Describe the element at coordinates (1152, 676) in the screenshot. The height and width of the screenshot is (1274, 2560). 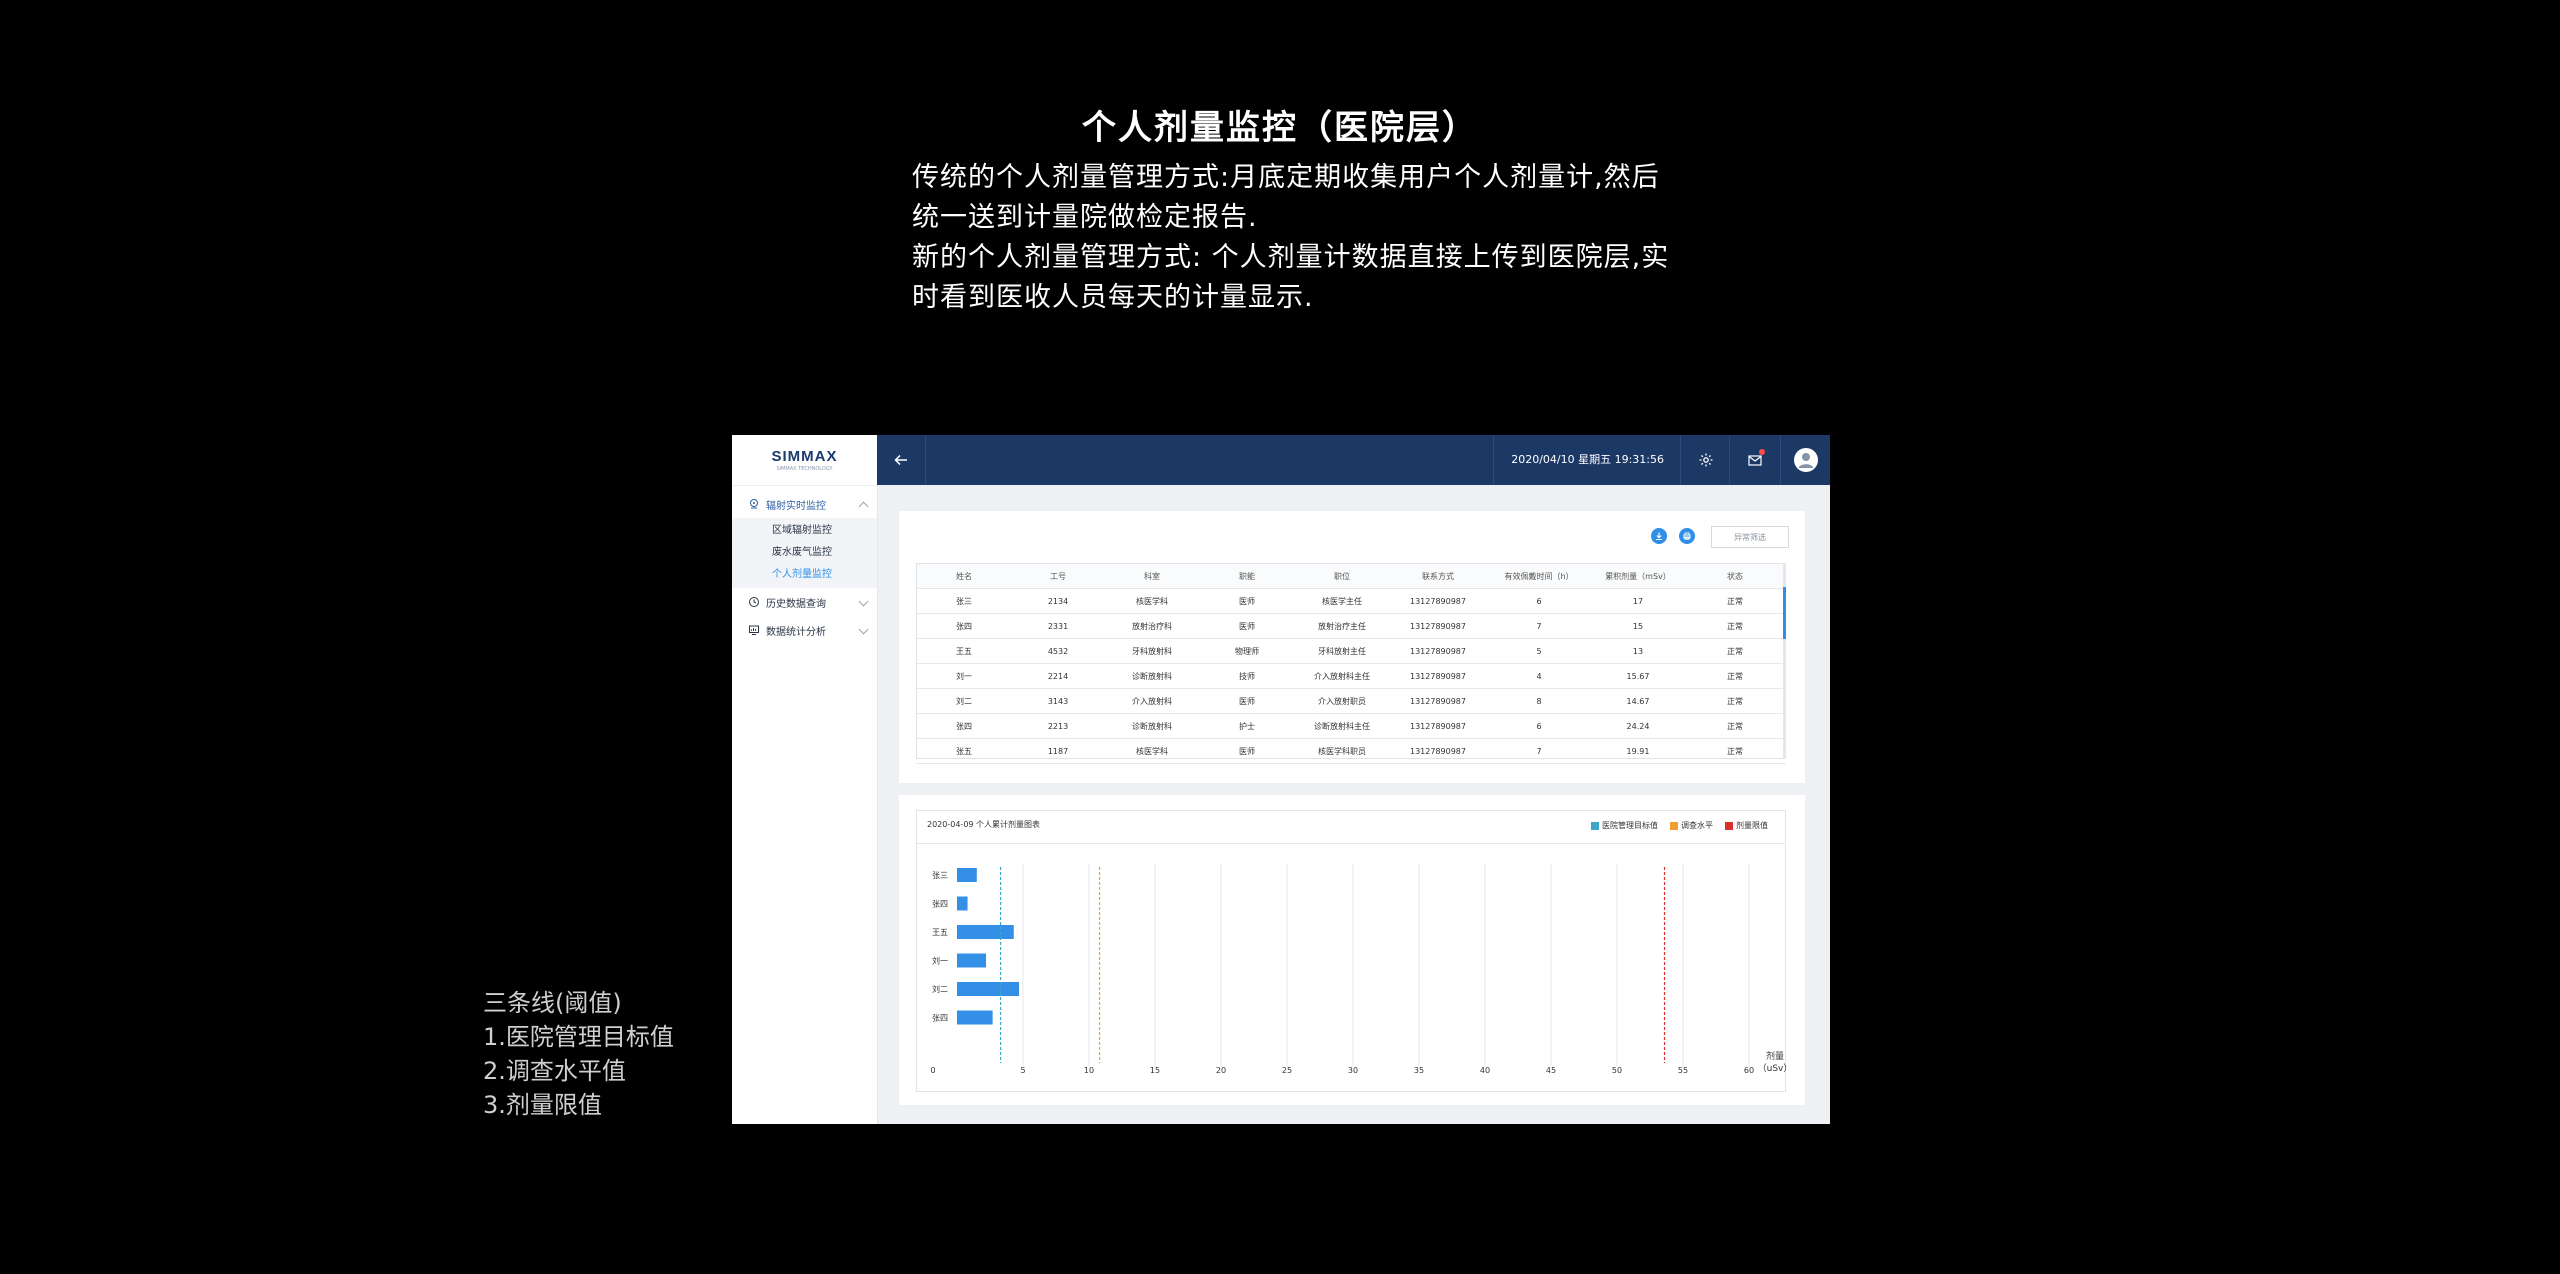
I see `cell-dept: 诊断放射科` at that location.